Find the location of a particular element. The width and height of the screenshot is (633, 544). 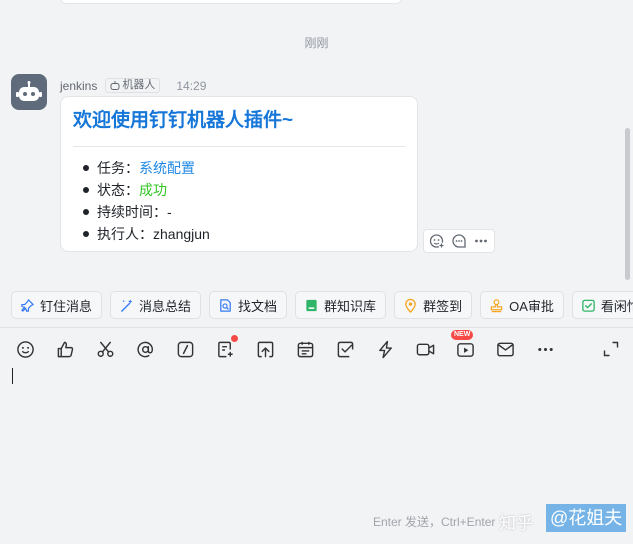

card-item-duration: 持续时间：- is located at coordinates (244, 212).